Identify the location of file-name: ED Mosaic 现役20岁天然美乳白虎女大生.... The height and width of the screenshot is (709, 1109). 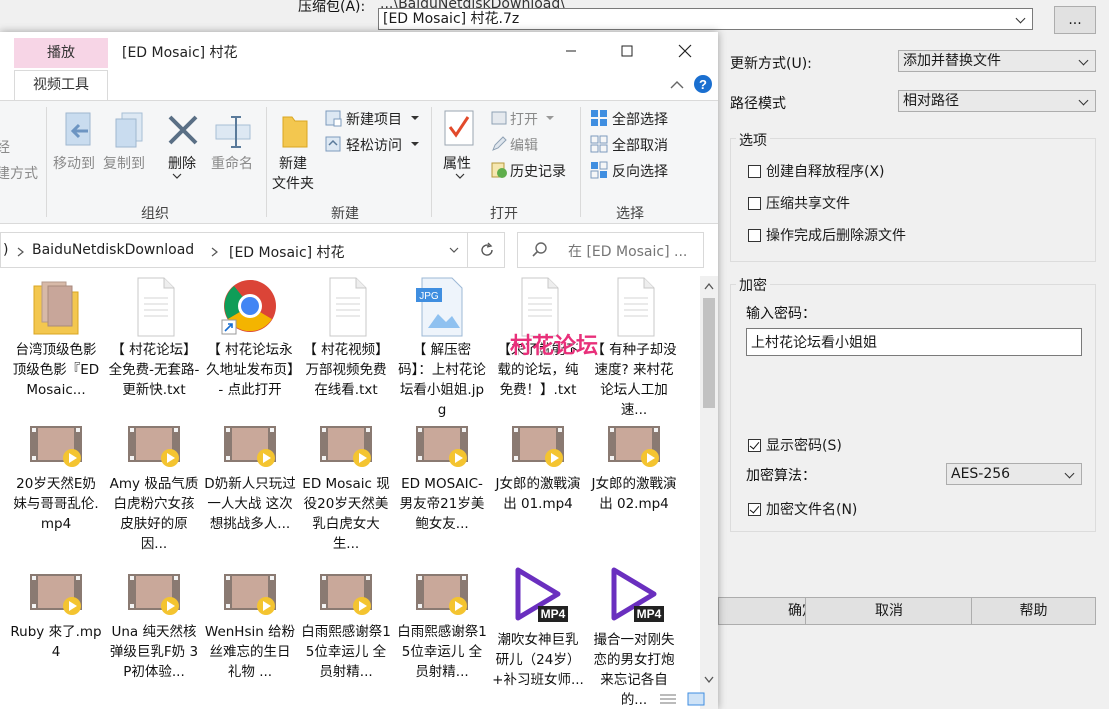
(346, 514).